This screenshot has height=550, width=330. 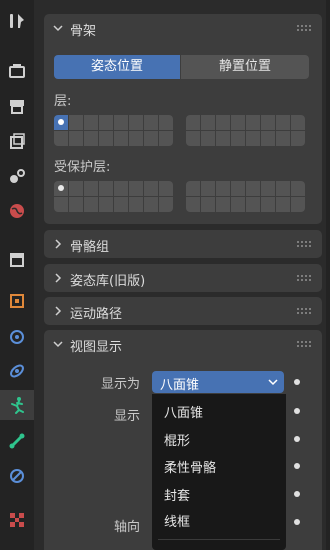 What do you see at coordinates (17, 336) in the screenshot?
I see `modifier-tab` at bounding box center [17, 336].